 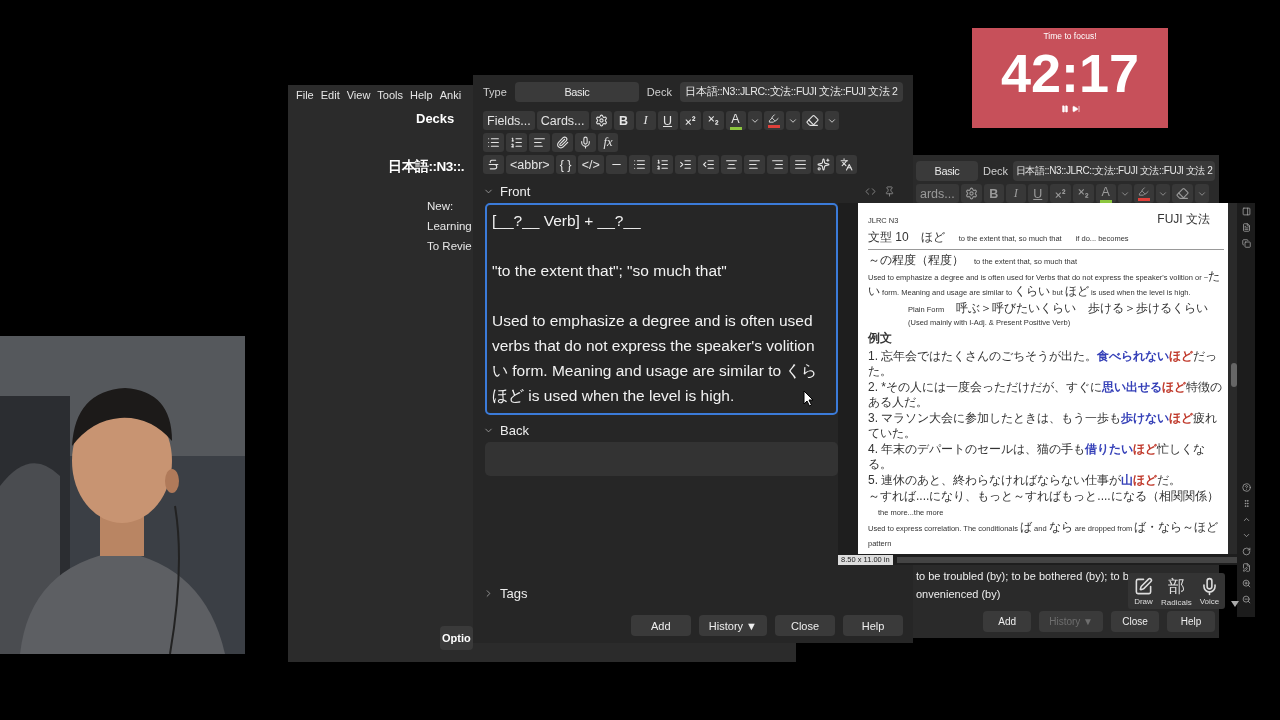 I want to click on align-right-icon, so click(x=777, y=164).